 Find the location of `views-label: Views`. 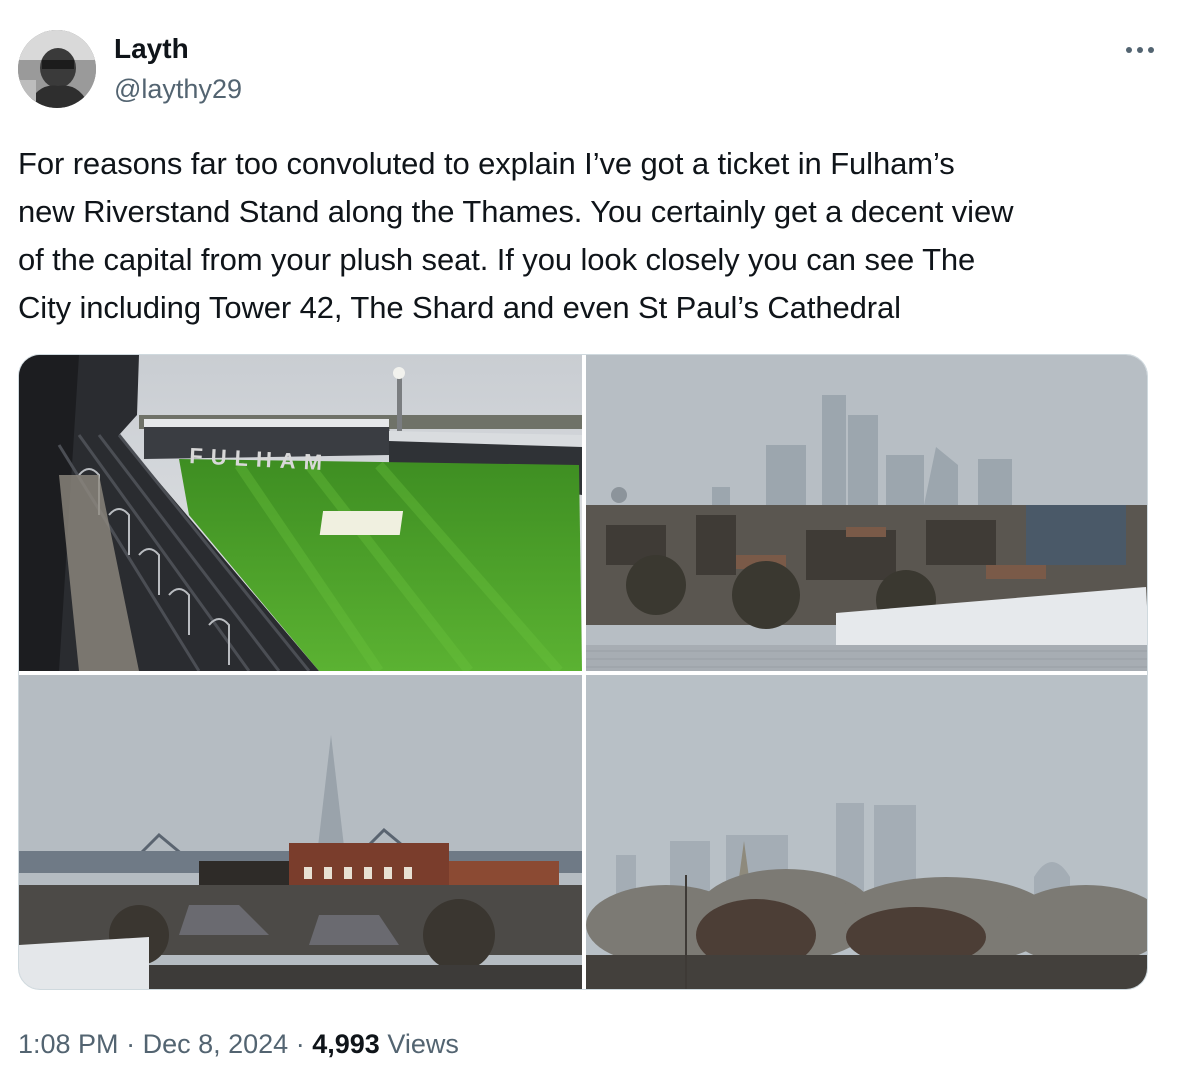

views-label: Views is located at coordinates (423, 1044).